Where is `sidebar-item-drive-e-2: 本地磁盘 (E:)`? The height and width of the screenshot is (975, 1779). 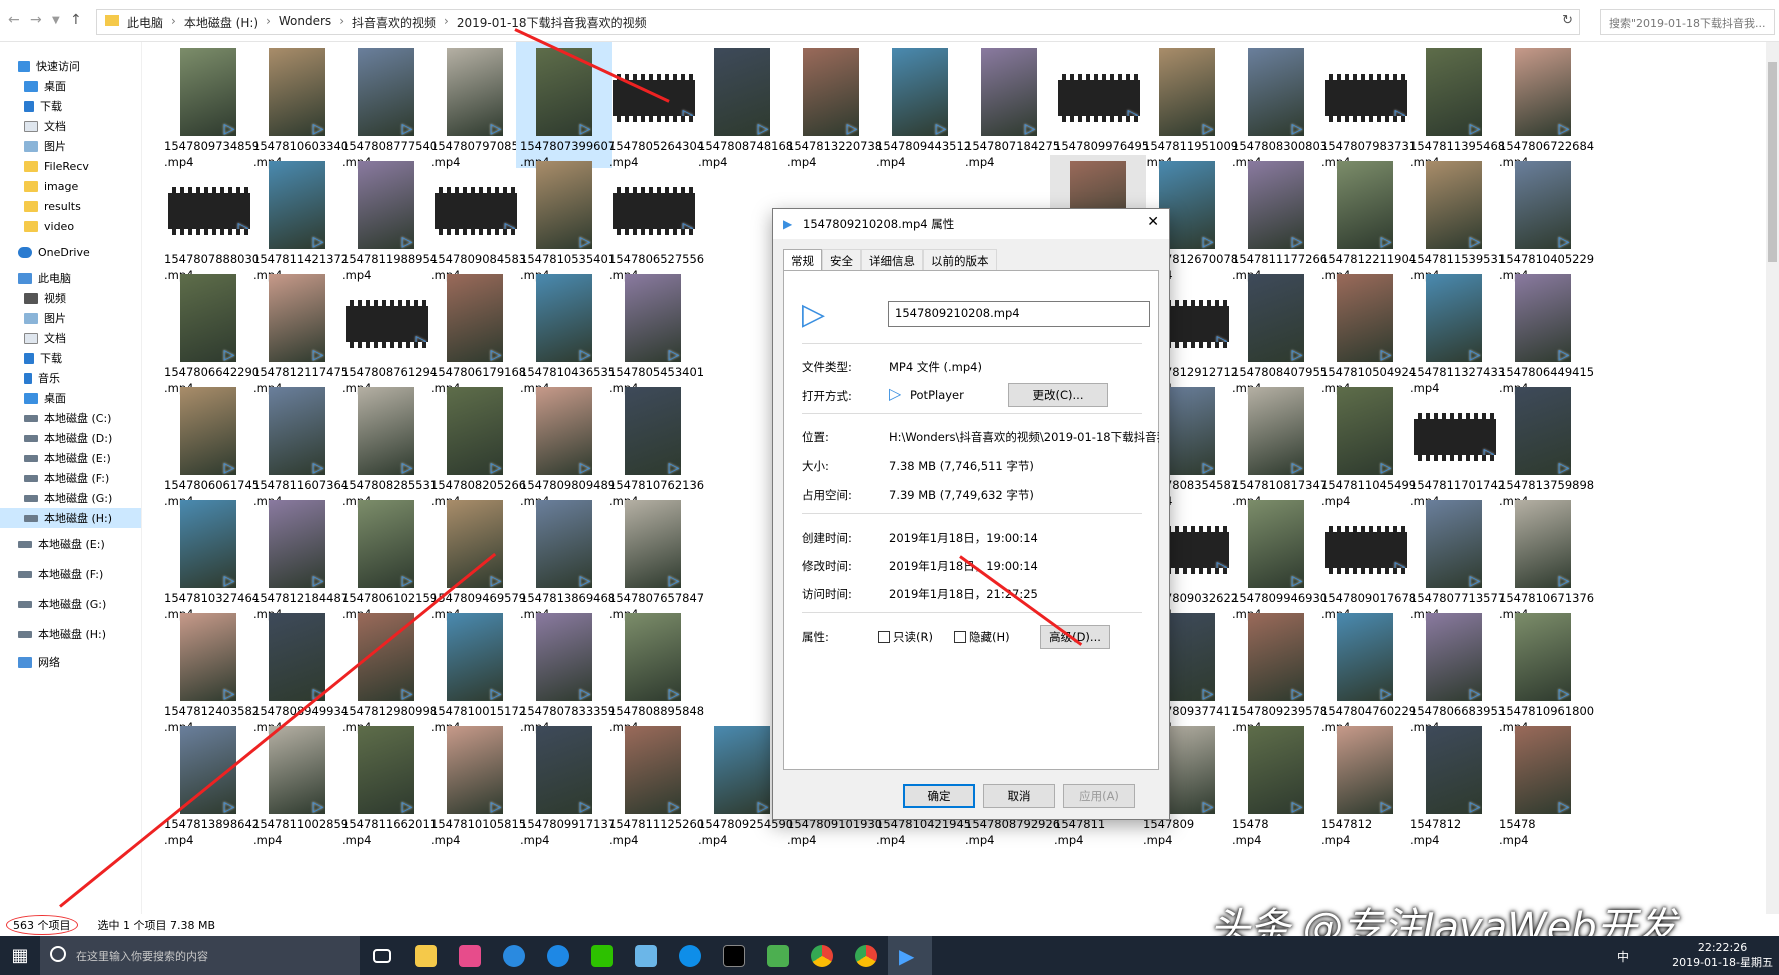
sidebar-item-drive-e-2: 本地磁盘 (E:) is located at coordinates (61, 544).